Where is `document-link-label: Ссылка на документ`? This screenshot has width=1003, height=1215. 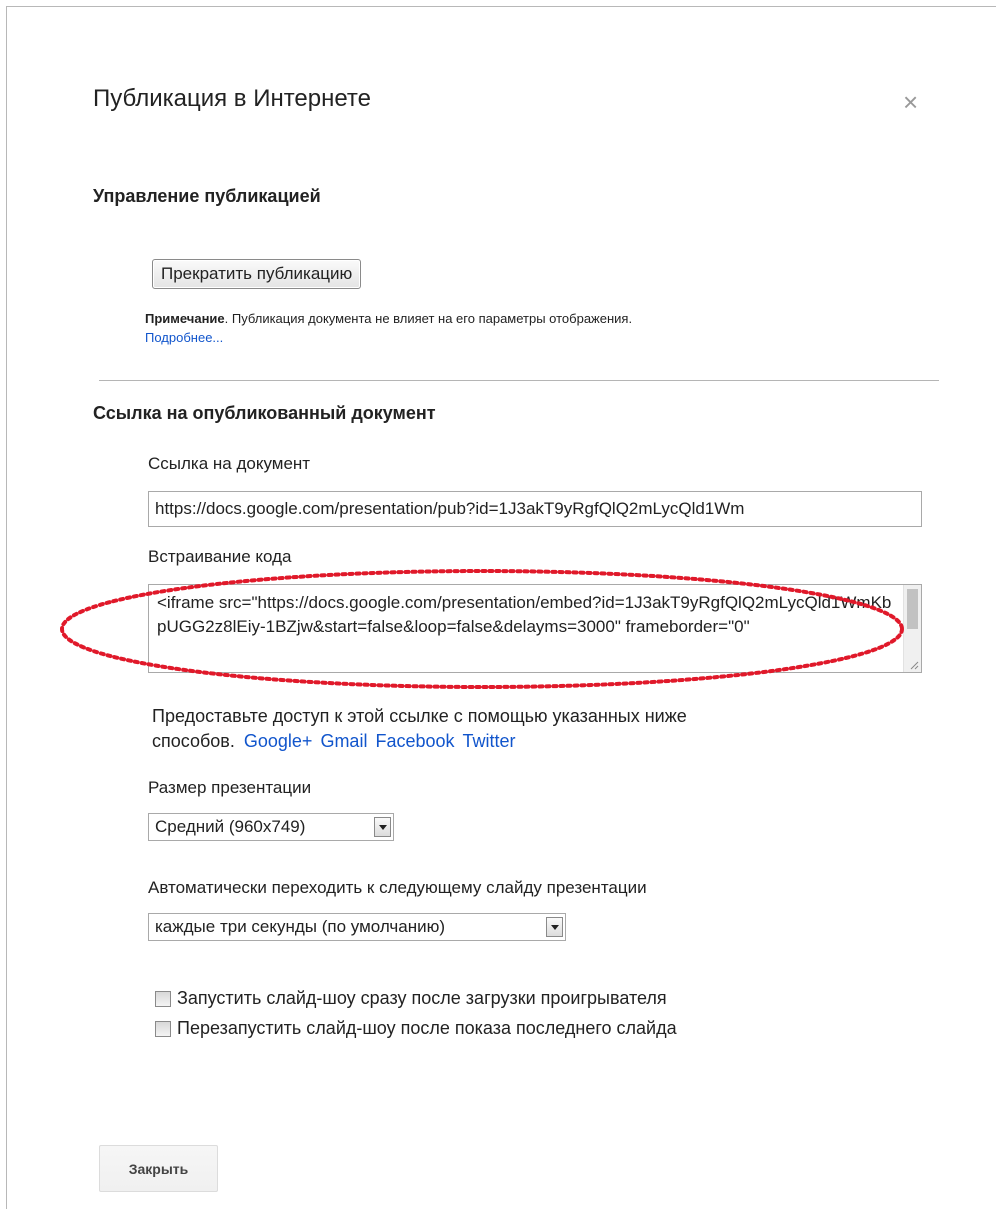
document-link-label: Ссылка на документ is located at coordinates (229, 463).